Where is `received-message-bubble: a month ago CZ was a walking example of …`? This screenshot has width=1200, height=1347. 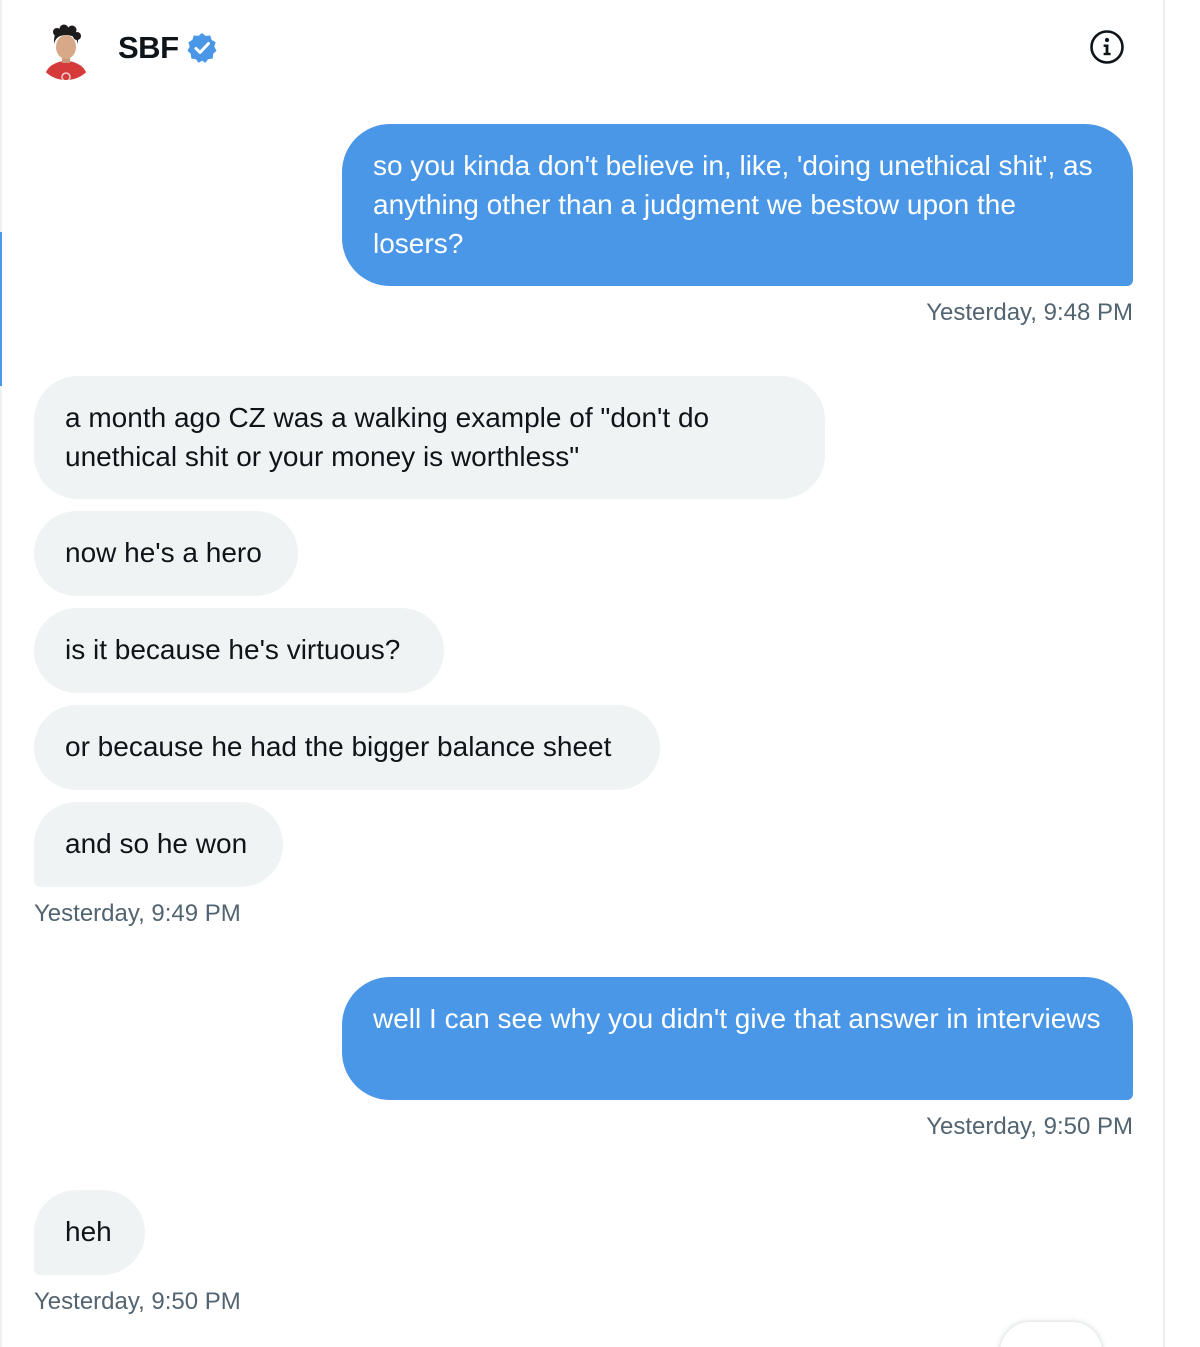 received-message-bubble: a month ago CZ was a walking example of … is located at coordinates (429, 437).